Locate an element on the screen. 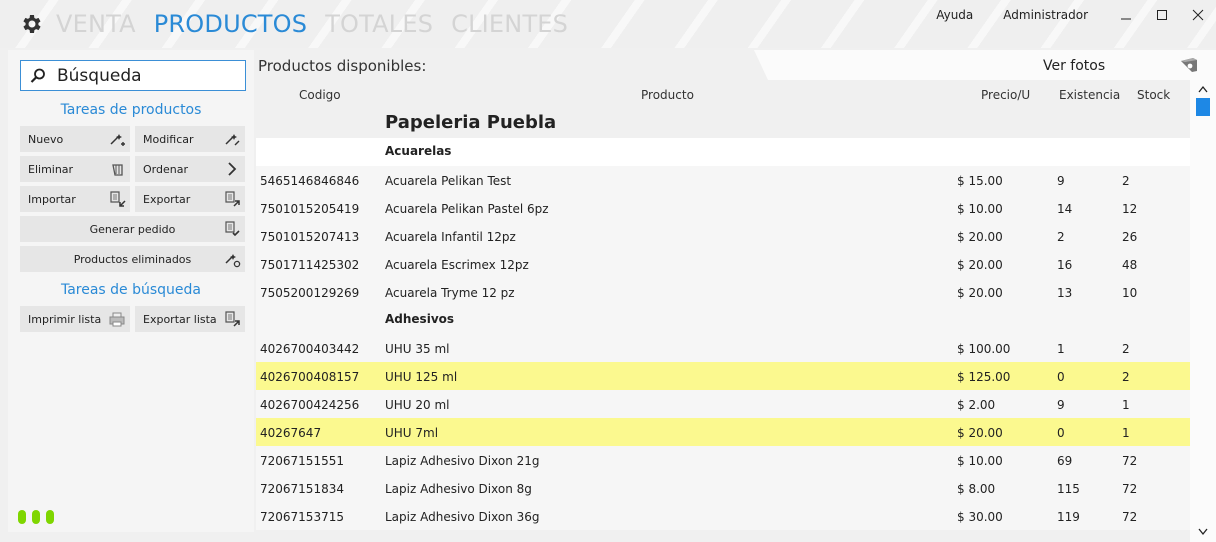 The image size is (1216, 542). cell-code: 72067151834 is located at coordinates (302, 489).